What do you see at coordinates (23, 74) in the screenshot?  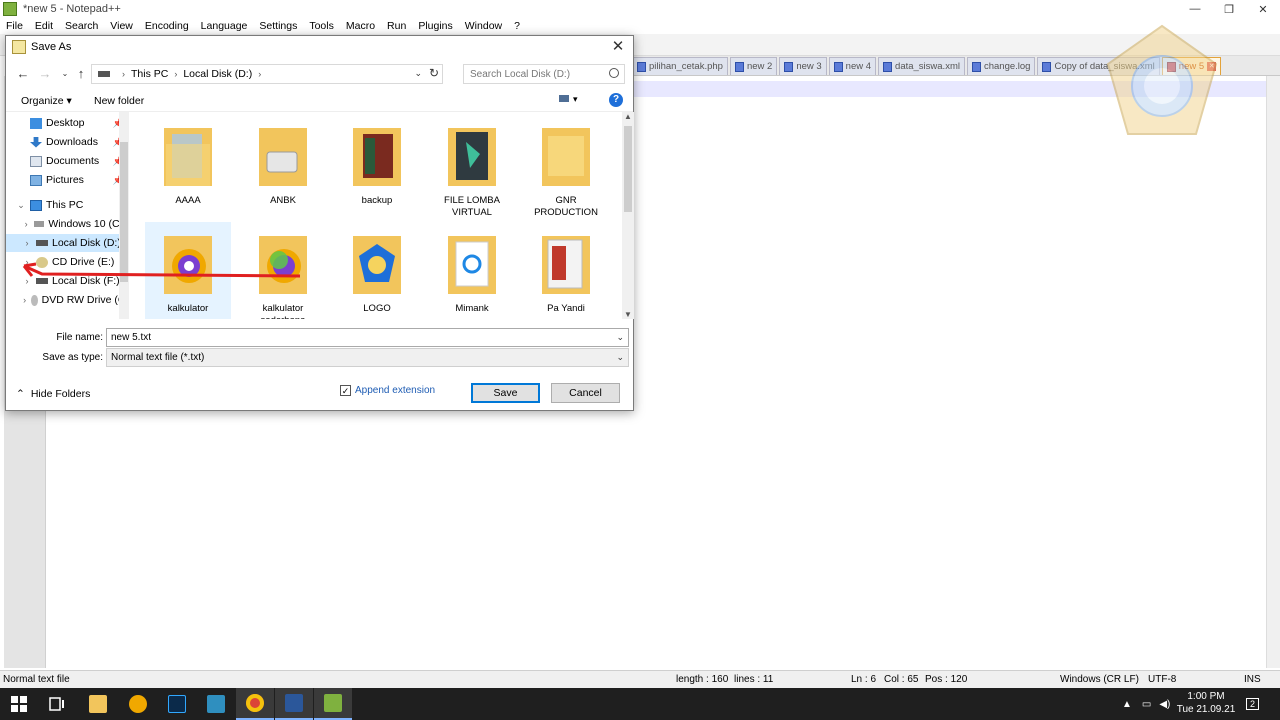 I see `back-arrow-icon: ←` at bounding box center [23, 74].